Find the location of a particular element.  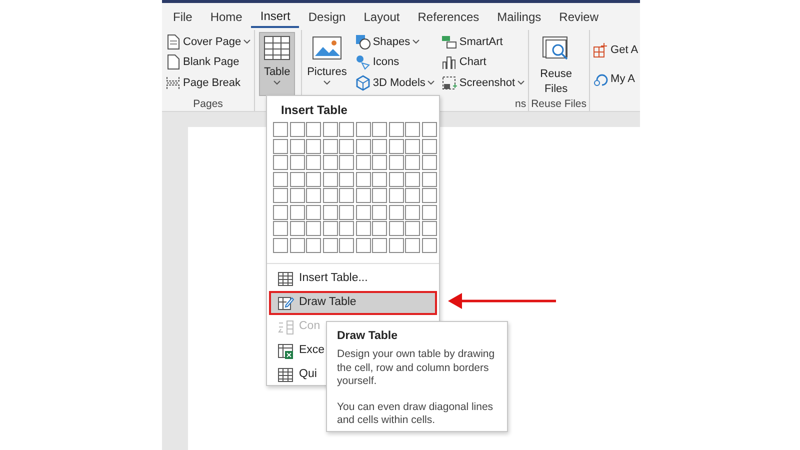

tooltip-text: You can even draw diagonal lines and cells within cells. is located at coordinates (415, 414).